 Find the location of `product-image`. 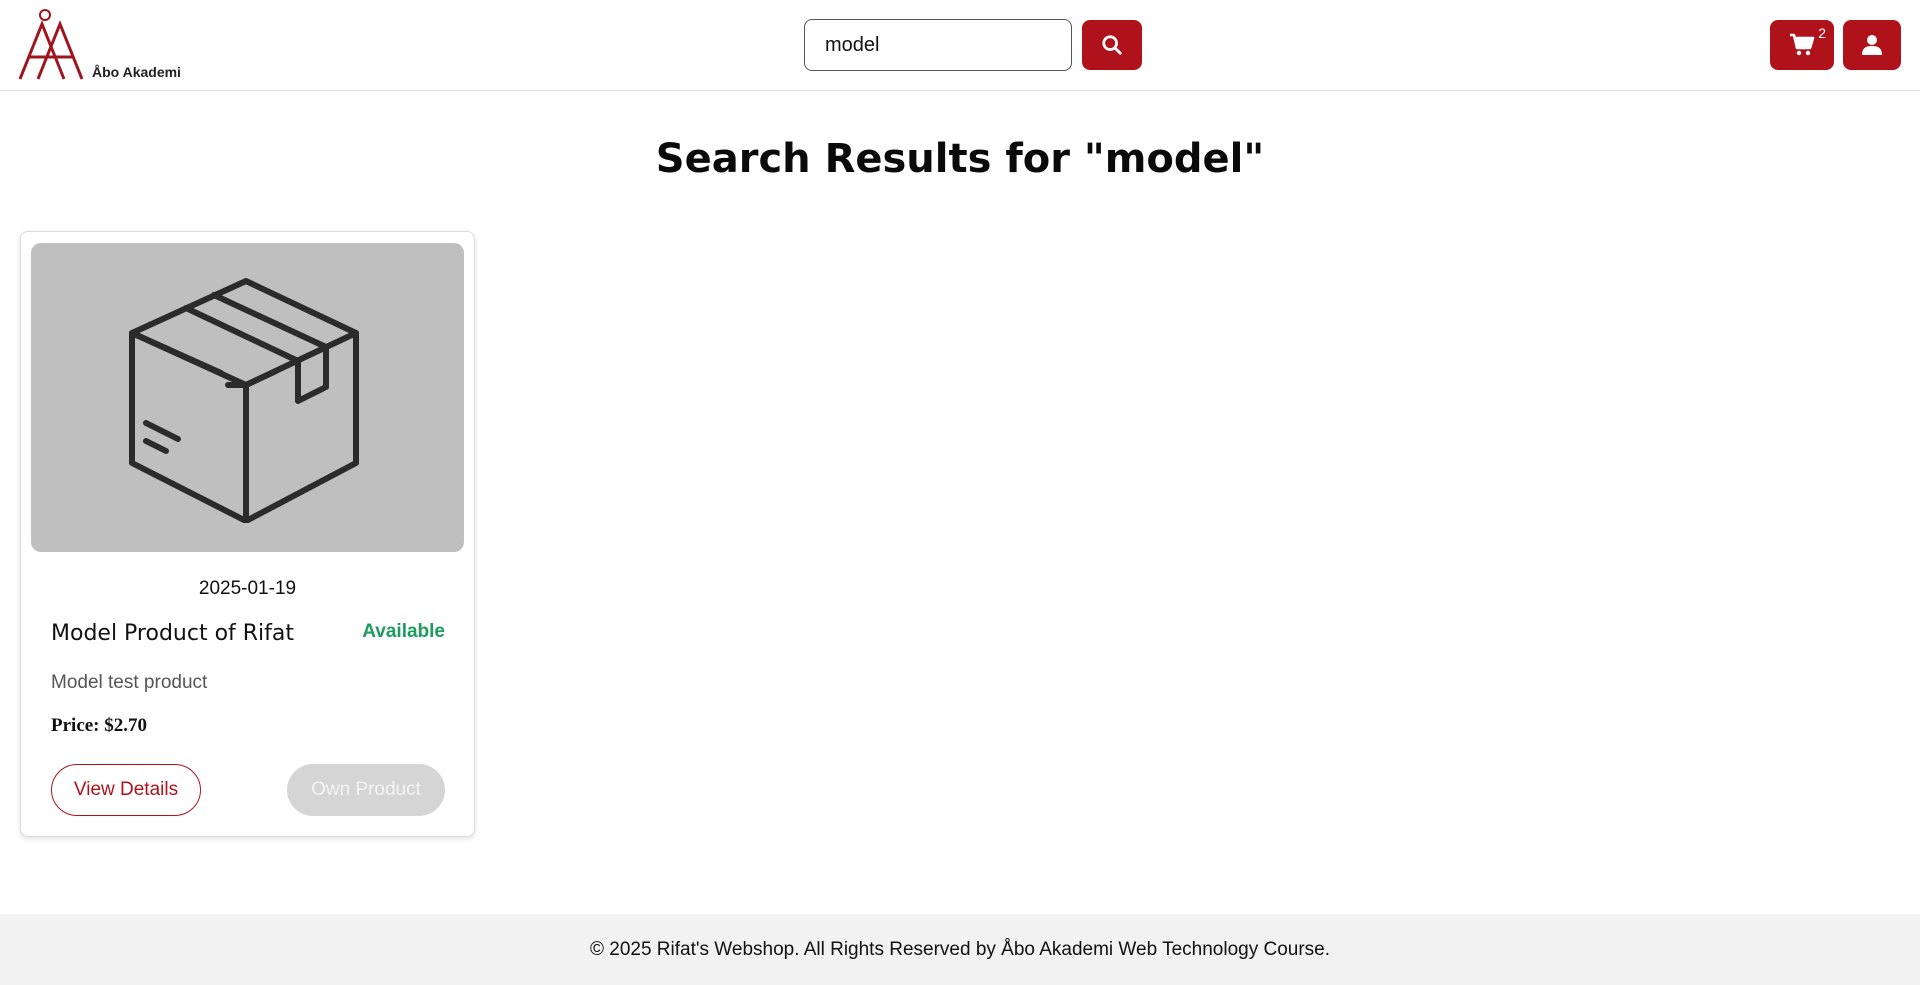

product-image is located at coordinates (247, 397).